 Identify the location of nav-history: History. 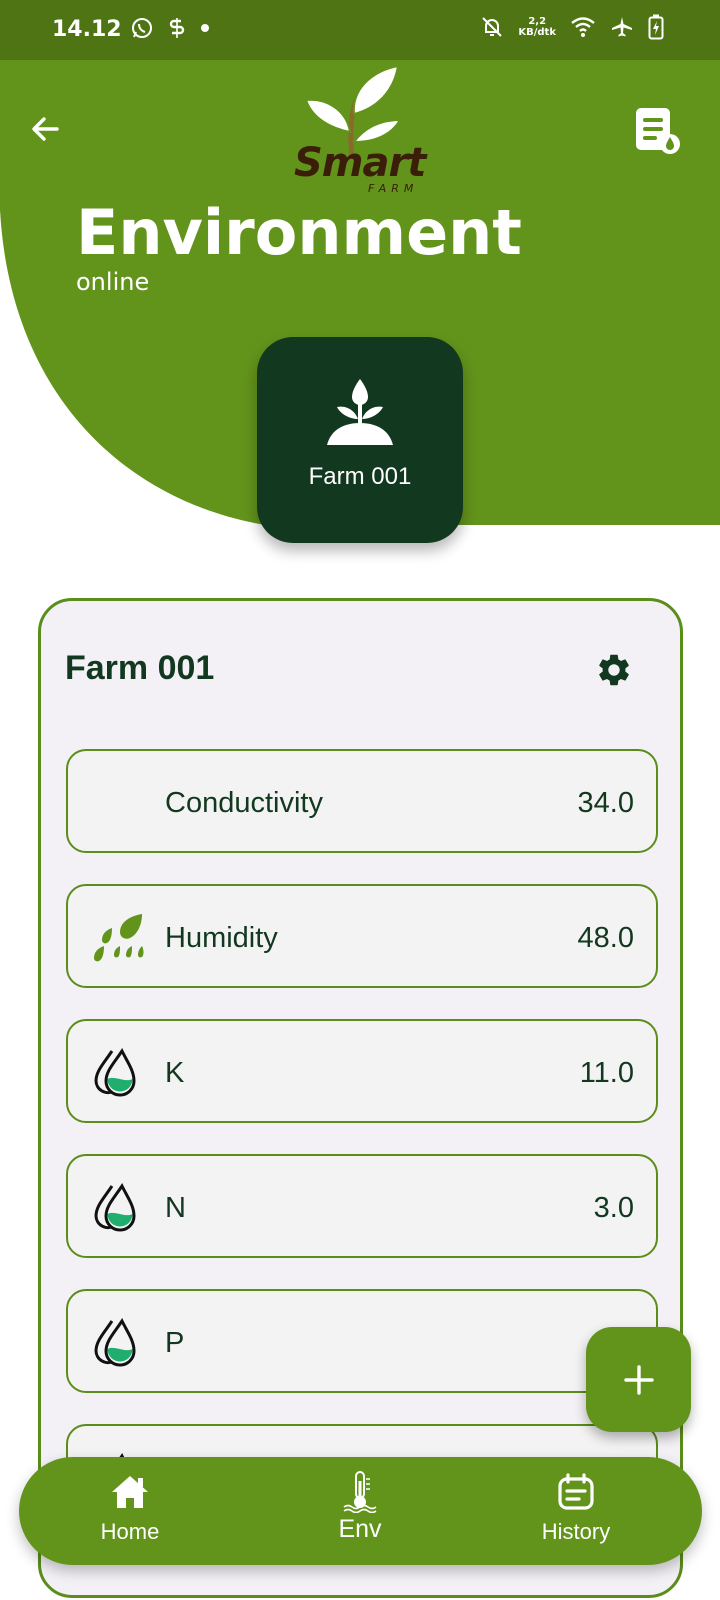
(576, 1511).